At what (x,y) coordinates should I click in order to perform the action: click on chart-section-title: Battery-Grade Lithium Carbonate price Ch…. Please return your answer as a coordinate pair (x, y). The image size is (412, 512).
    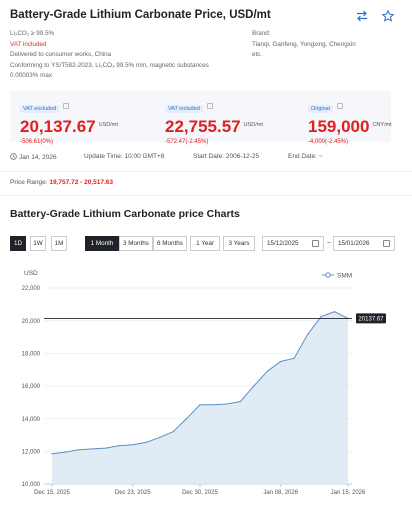
    Looking at the image, I should click on (125, 214).